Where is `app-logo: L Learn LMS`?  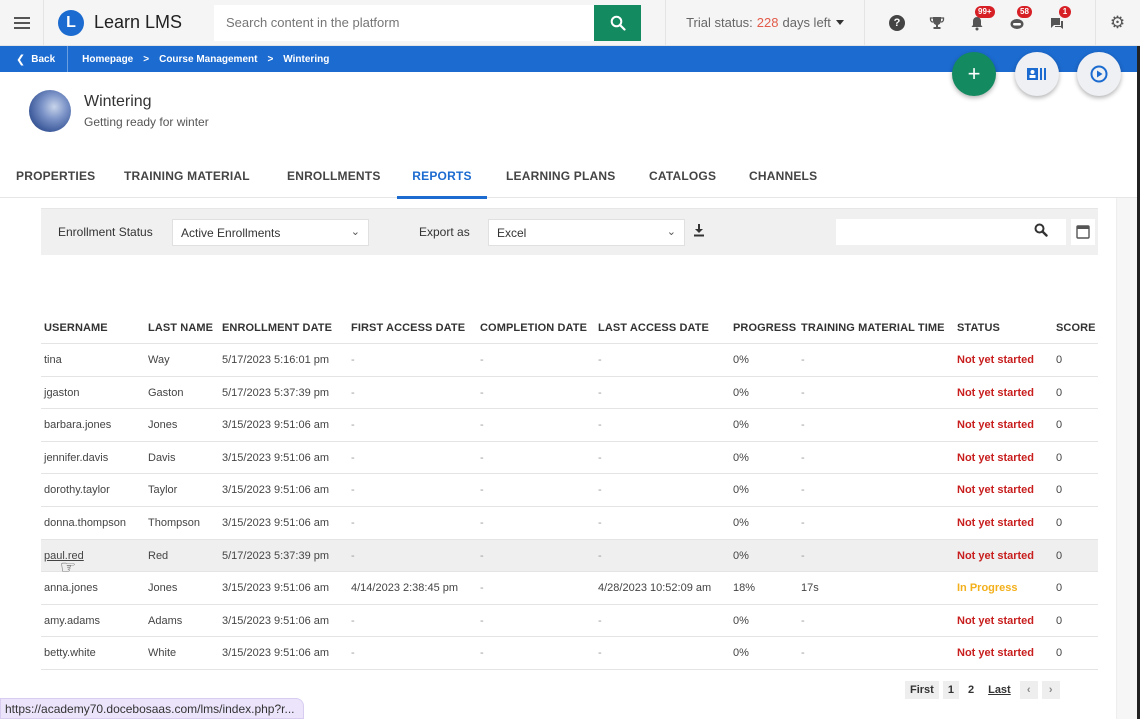
app-logo: L Learn LMS is located at coordinates (128, 23).